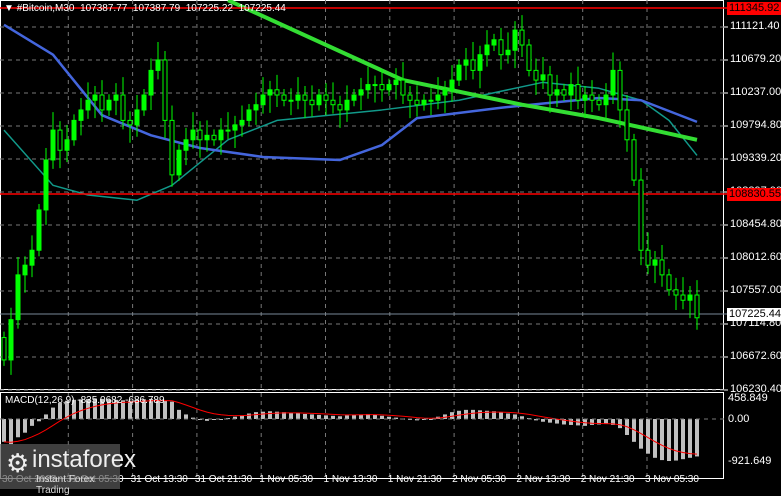 This screenshot has width=781, height=496. Describe the element at coordinates (223, 479) in the screenshot. I see `time-axis-label: 31 Oct 21:30` at that location.